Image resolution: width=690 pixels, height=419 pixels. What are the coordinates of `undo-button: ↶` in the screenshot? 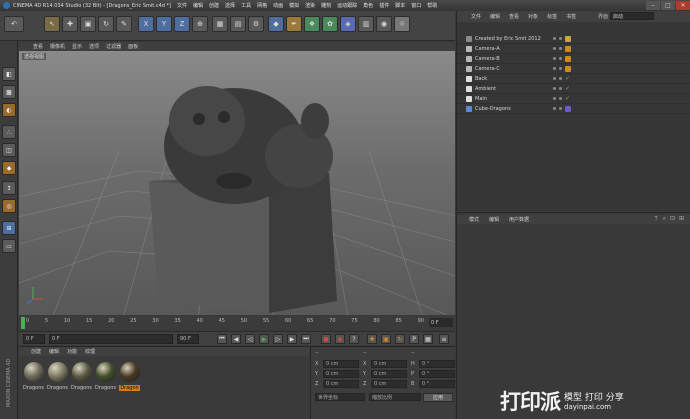 It's located at (14, 24).